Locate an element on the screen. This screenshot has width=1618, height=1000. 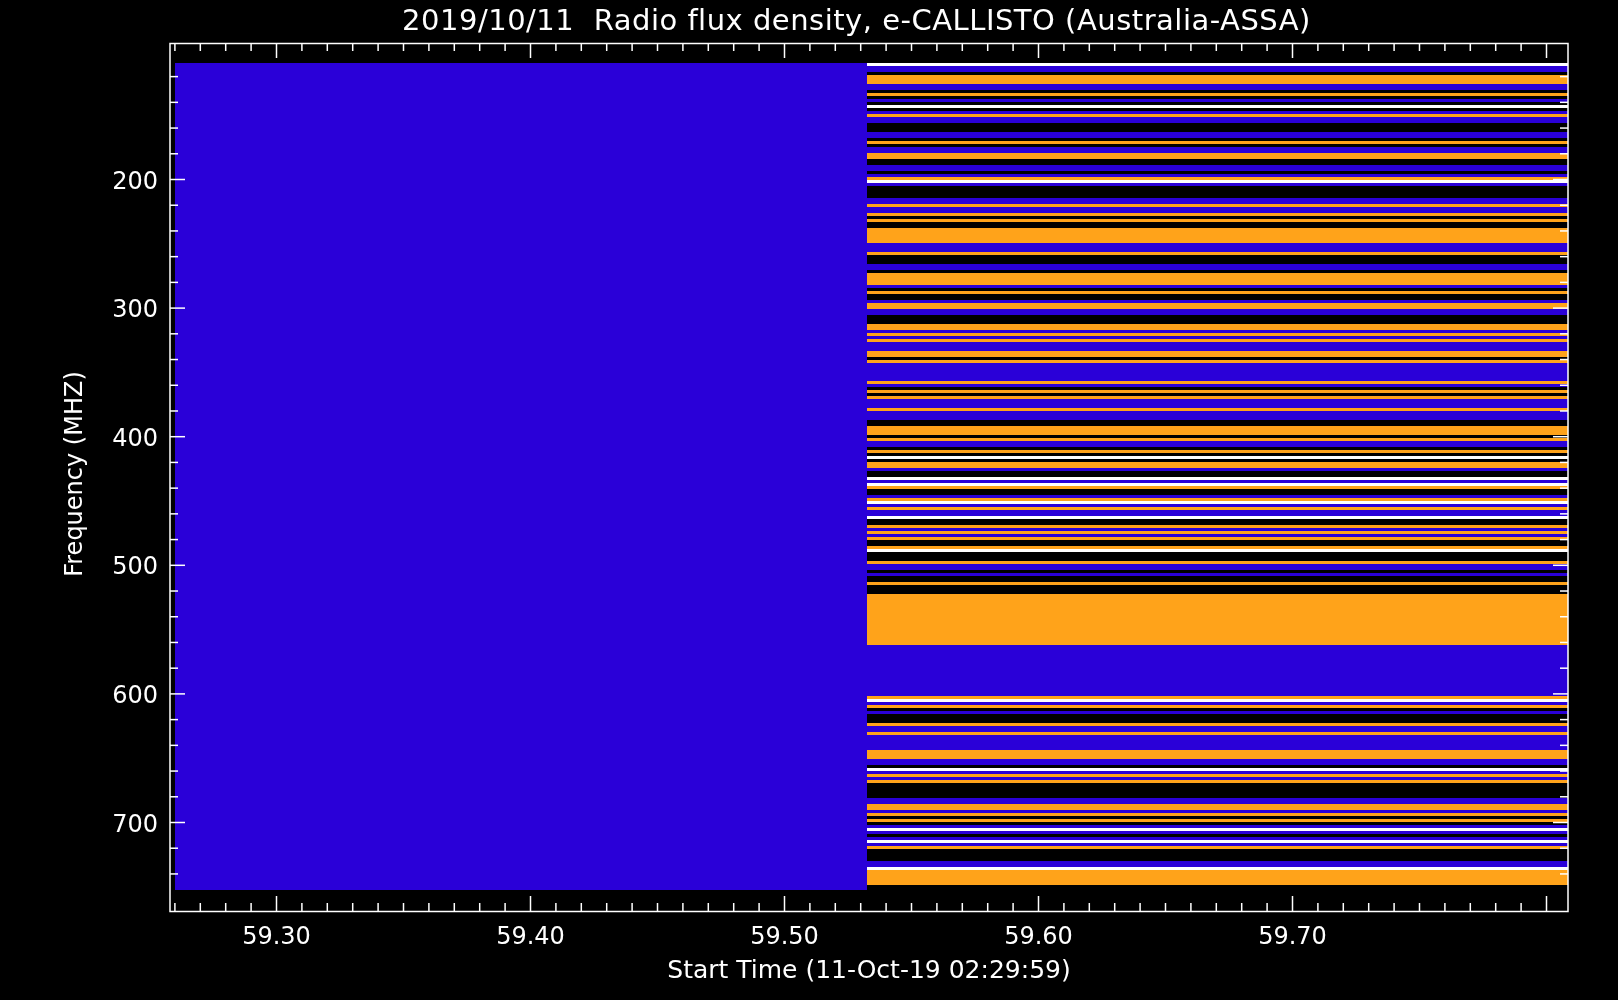
x-tick-label: 59.30 is located at coordinates (276, 936).